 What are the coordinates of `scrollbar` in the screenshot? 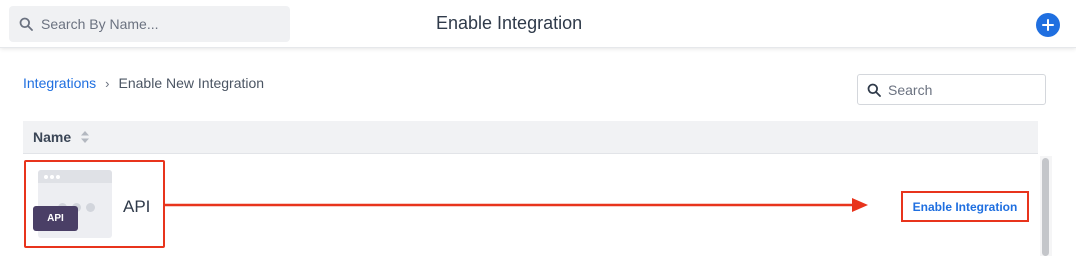 It's located at (1046, 206).